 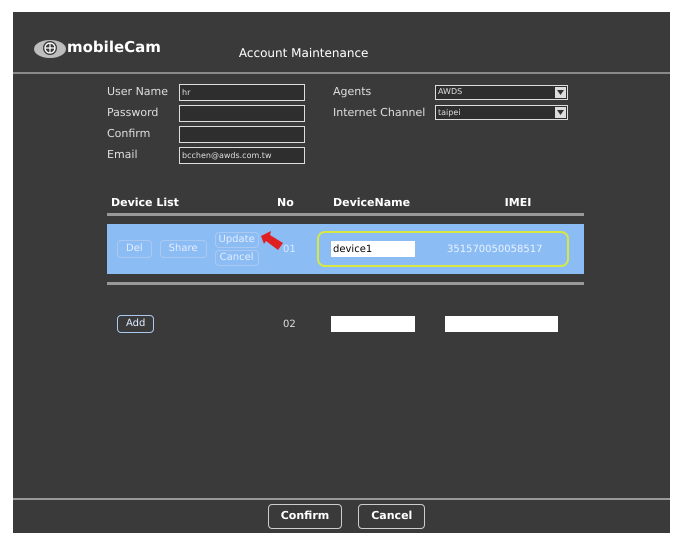 What do you see at coordinates (501, 324) in the screenshot?
I see `imei-field` at bounding box center [501, 324].